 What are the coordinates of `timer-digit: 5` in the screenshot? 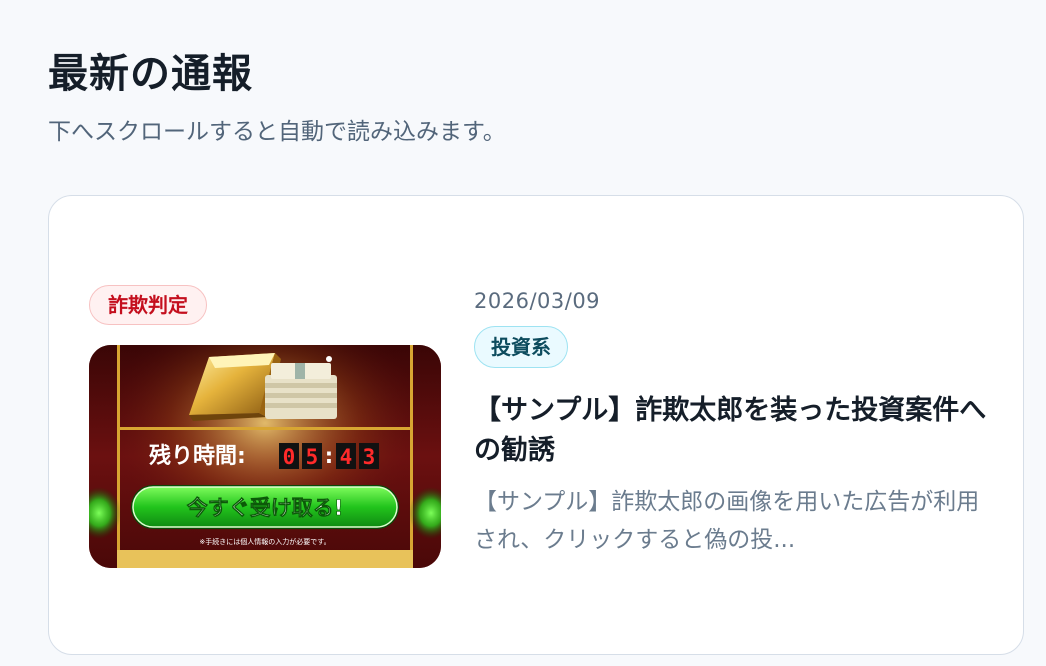 It's located at (312, 457).